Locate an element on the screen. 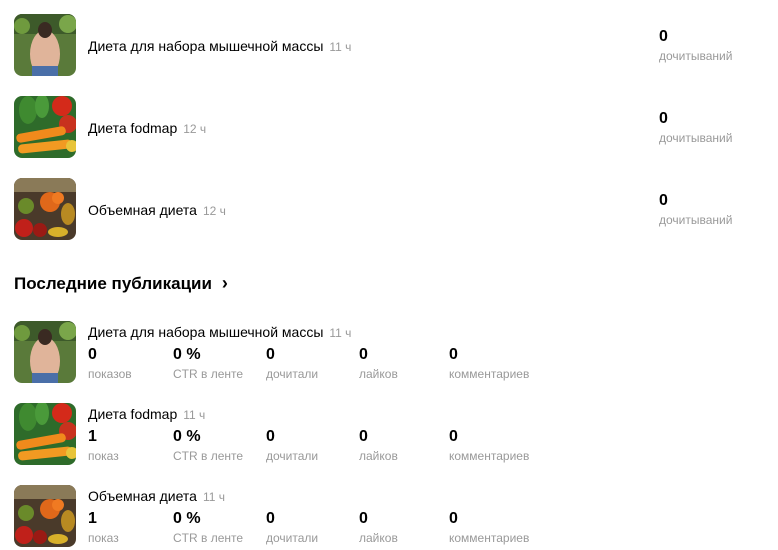 The image size is (778, 550). recent-publications-header: Последние публикации › is located at coordinates (121, 284).